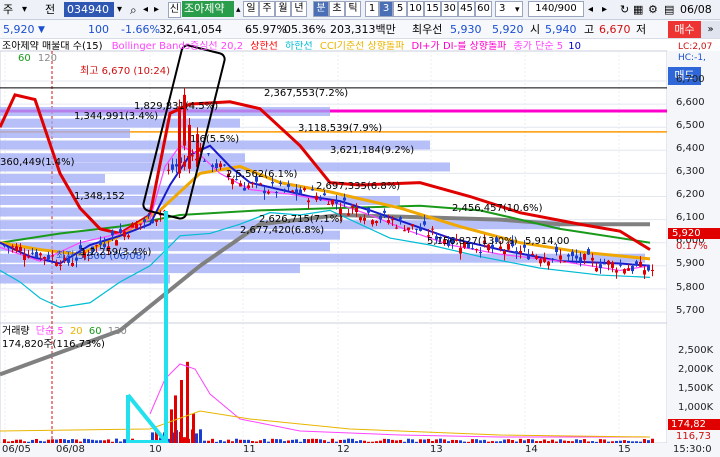 This screenshot has height=457, width=720. Describe the element at coordinates (16, 331) in the screenshot. I see `volume-legend-title: 거래량` at that location.